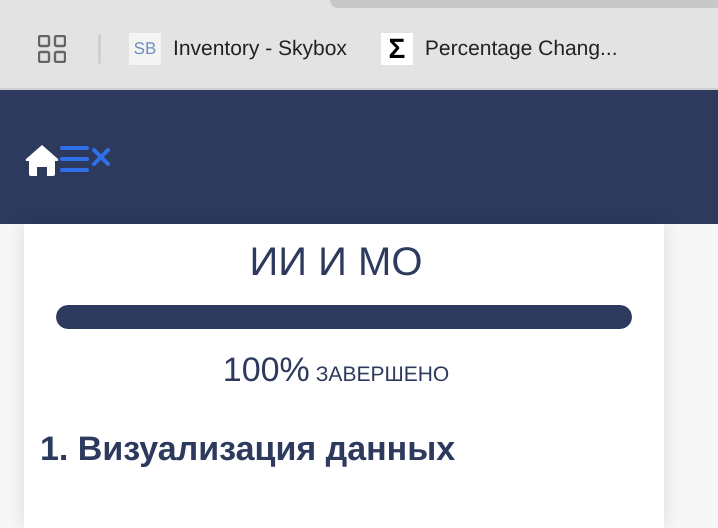 The width and height of the screenshot is (718, 528). I want to click on favicon: SB, so click(145, 49).